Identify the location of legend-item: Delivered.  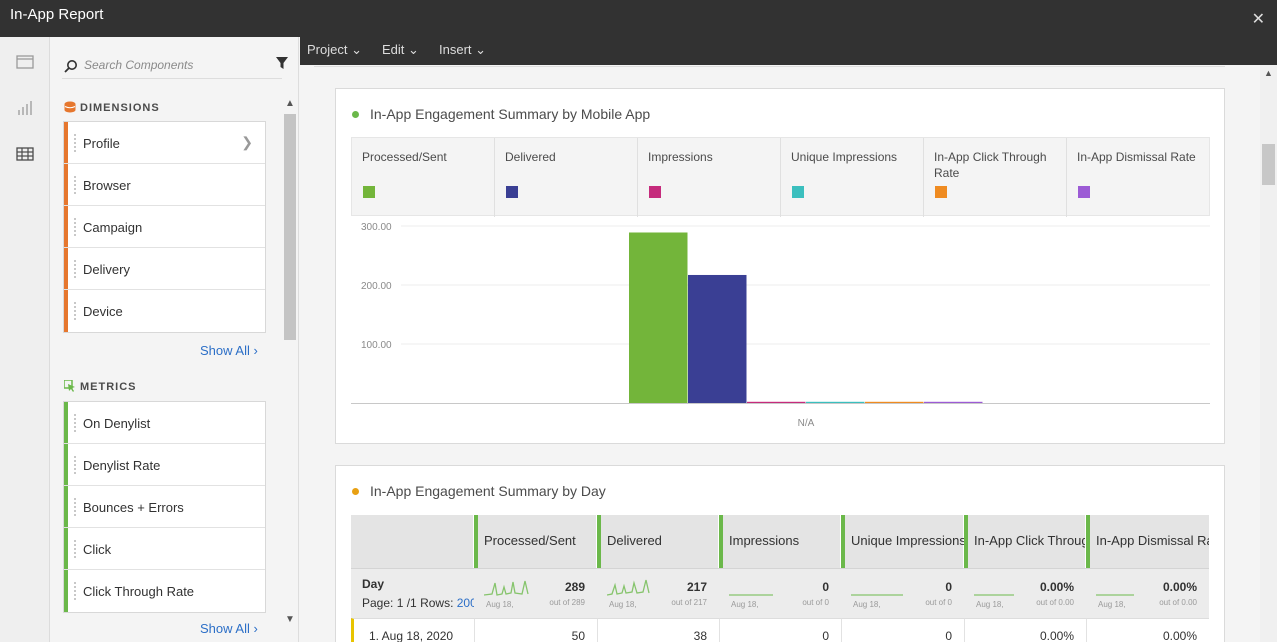
(566, 177).